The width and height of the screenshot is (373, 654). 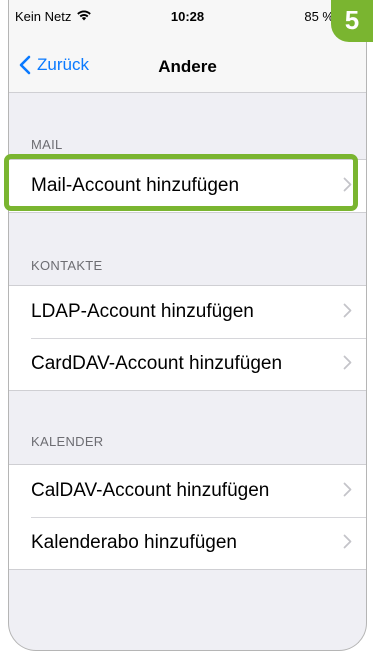 I want to click on list-item-label: LDAP-Account hinzufügen, so click(x=142, y=311).